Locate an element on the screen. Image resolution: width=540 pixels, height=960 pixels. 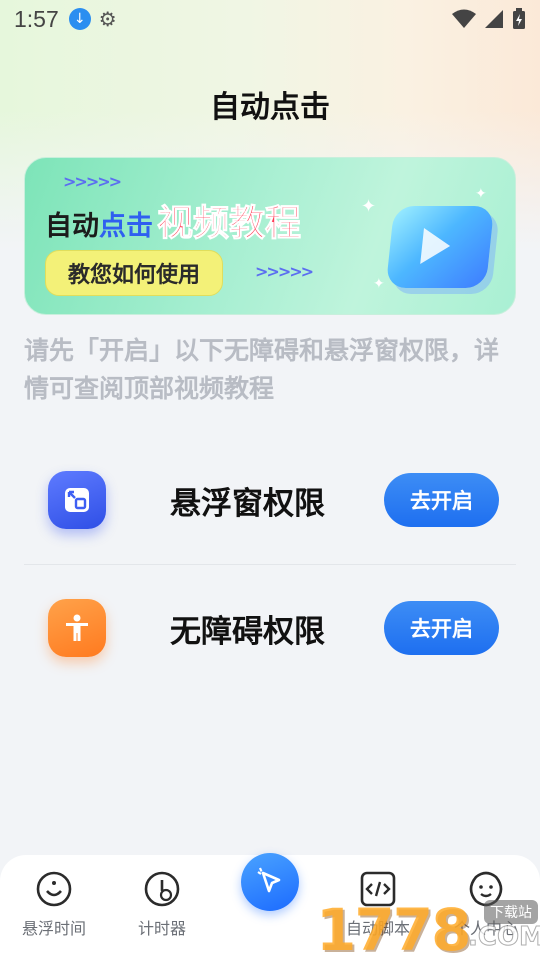
banner-headline-part1: 自动 is located at coordinates (72, 226).